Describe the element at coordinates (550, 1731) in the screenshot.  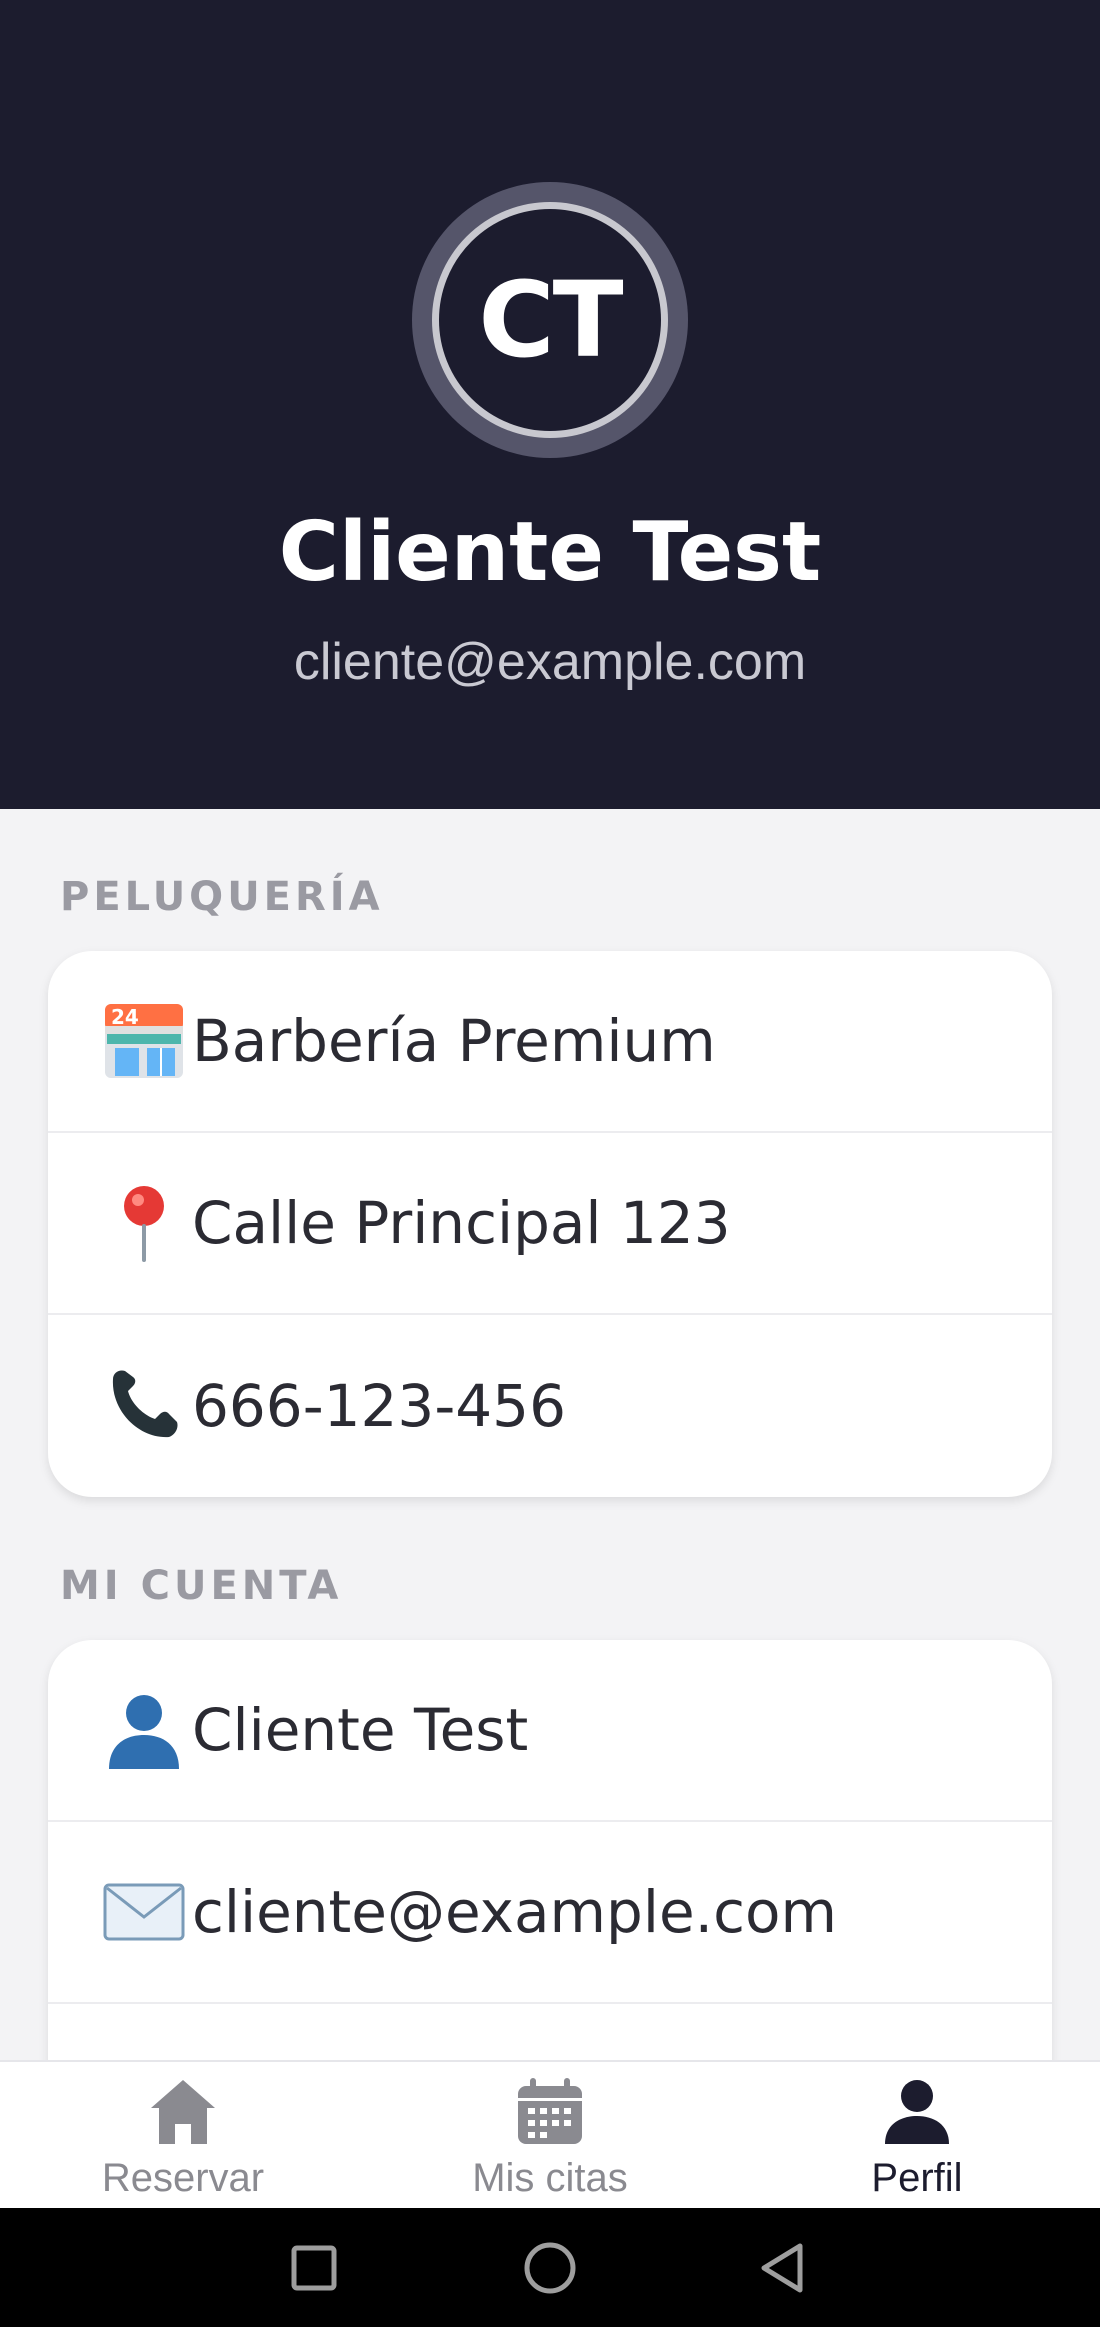
I see `account-name-row: Cliente Test` at that location.